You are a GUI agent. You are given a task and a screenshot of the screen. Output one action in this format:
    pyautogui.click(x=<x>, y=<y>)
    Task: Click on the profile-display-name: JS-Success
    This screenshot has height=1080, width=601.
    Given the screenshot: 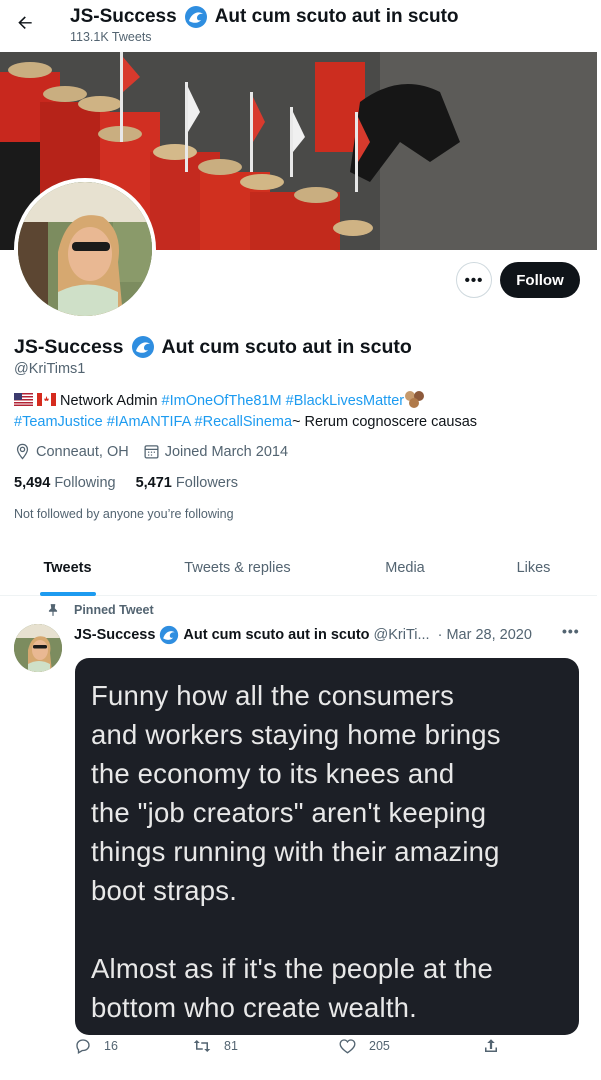 What is the action you would take?
    pyautogui.click(x=69, y=346)
    